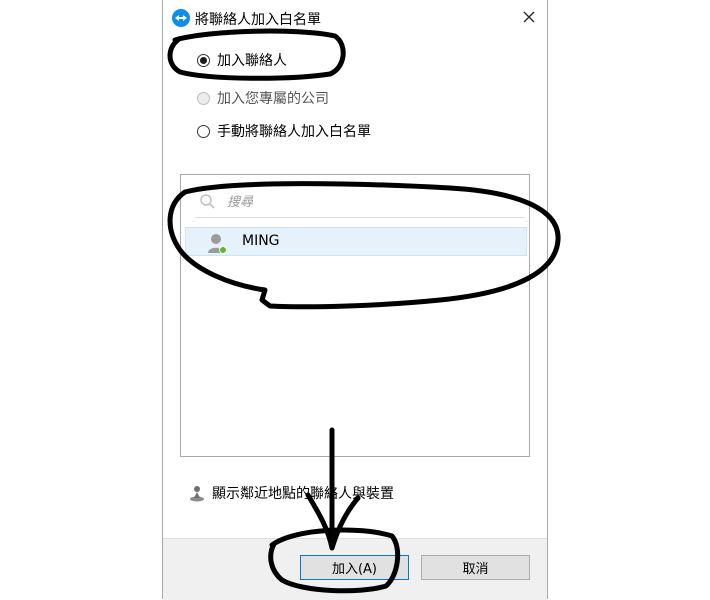 This screenshot has height=600, width=710. I want to click on dialog-footer: 加入(A) 取消, so click(355, 569).